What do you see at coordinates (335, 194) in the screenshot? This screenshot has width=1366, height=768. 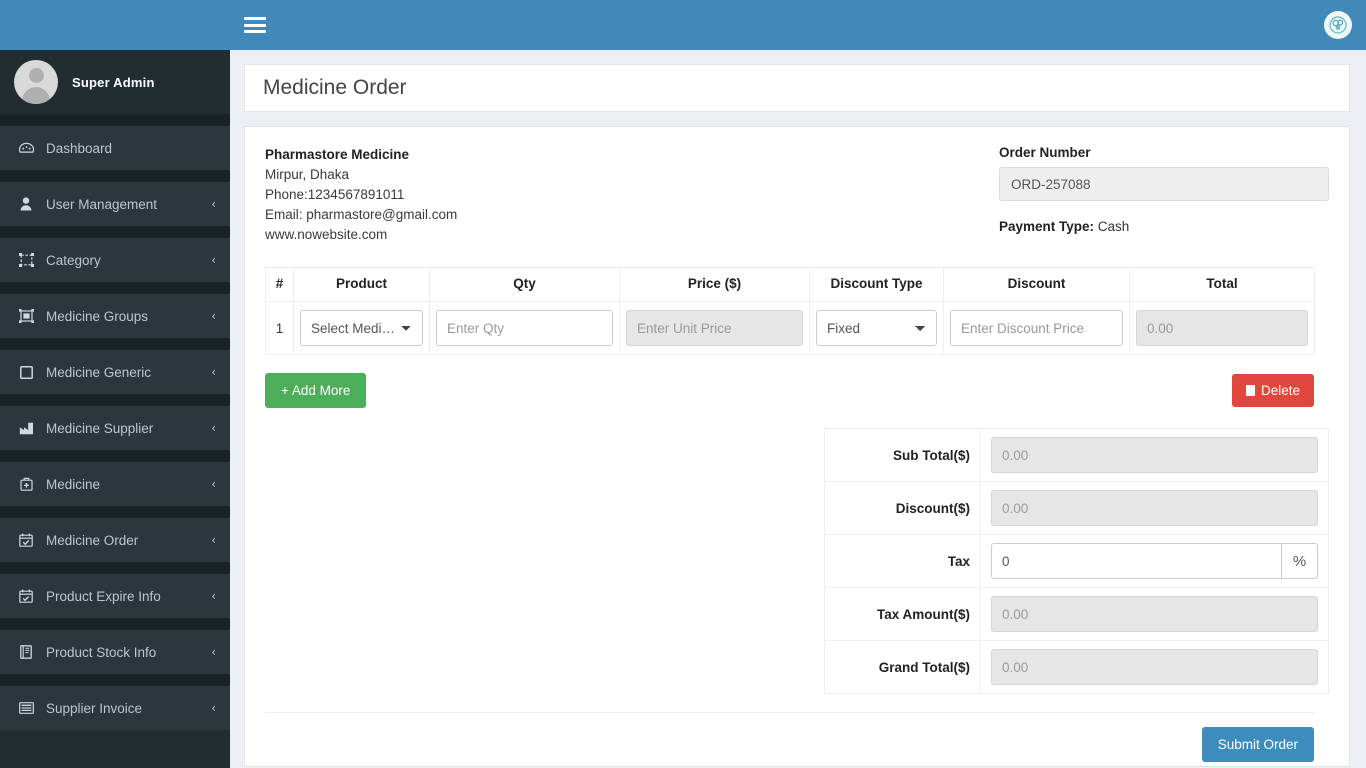 I see `store-phone: Phone:1234567891011` at bounding box center [335, 194].